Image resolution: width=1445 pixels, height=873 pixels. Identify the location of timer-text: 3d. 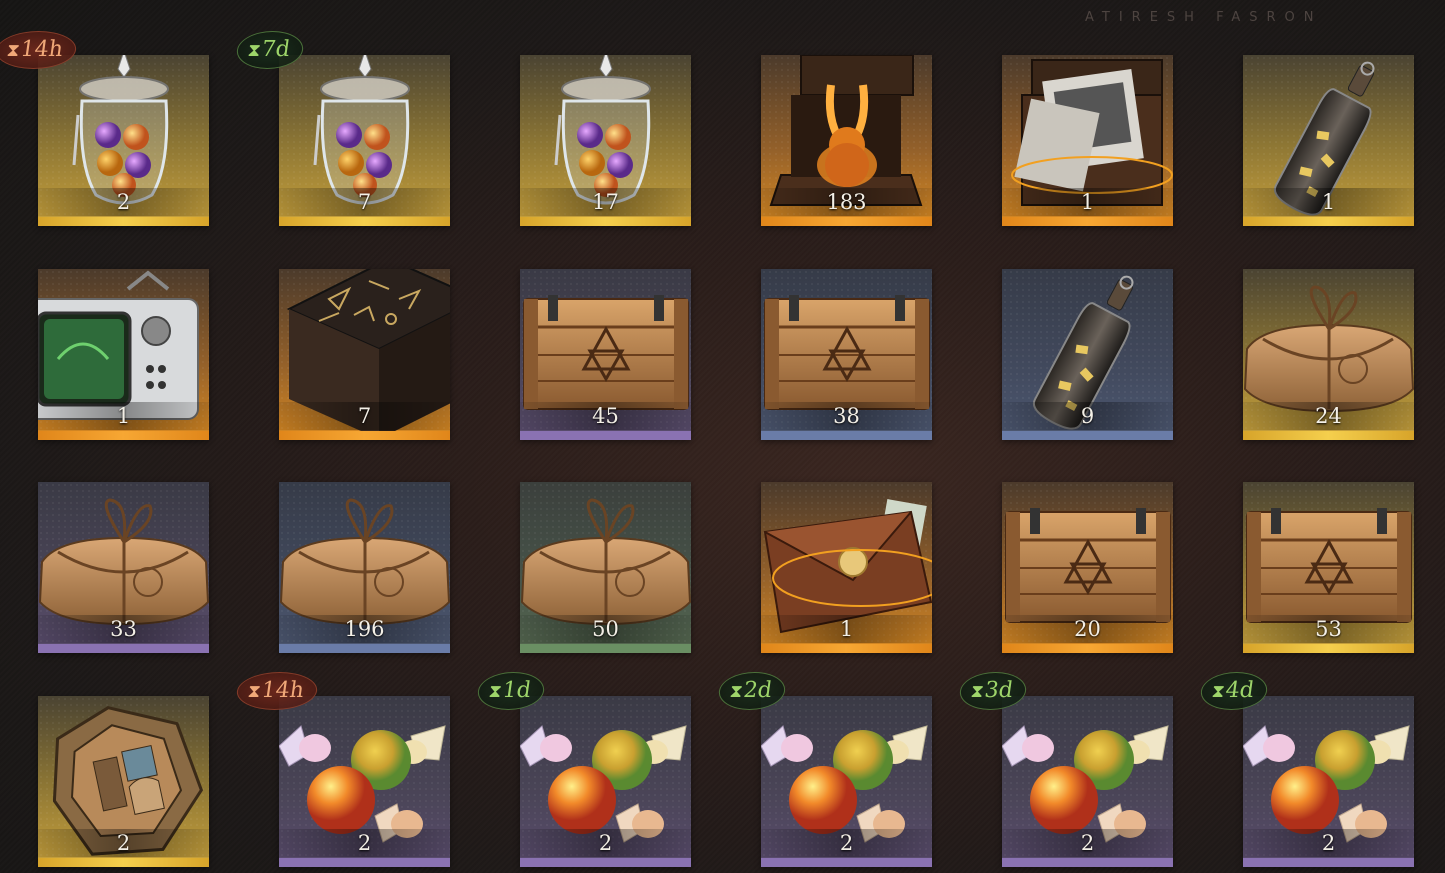
(998, 690).